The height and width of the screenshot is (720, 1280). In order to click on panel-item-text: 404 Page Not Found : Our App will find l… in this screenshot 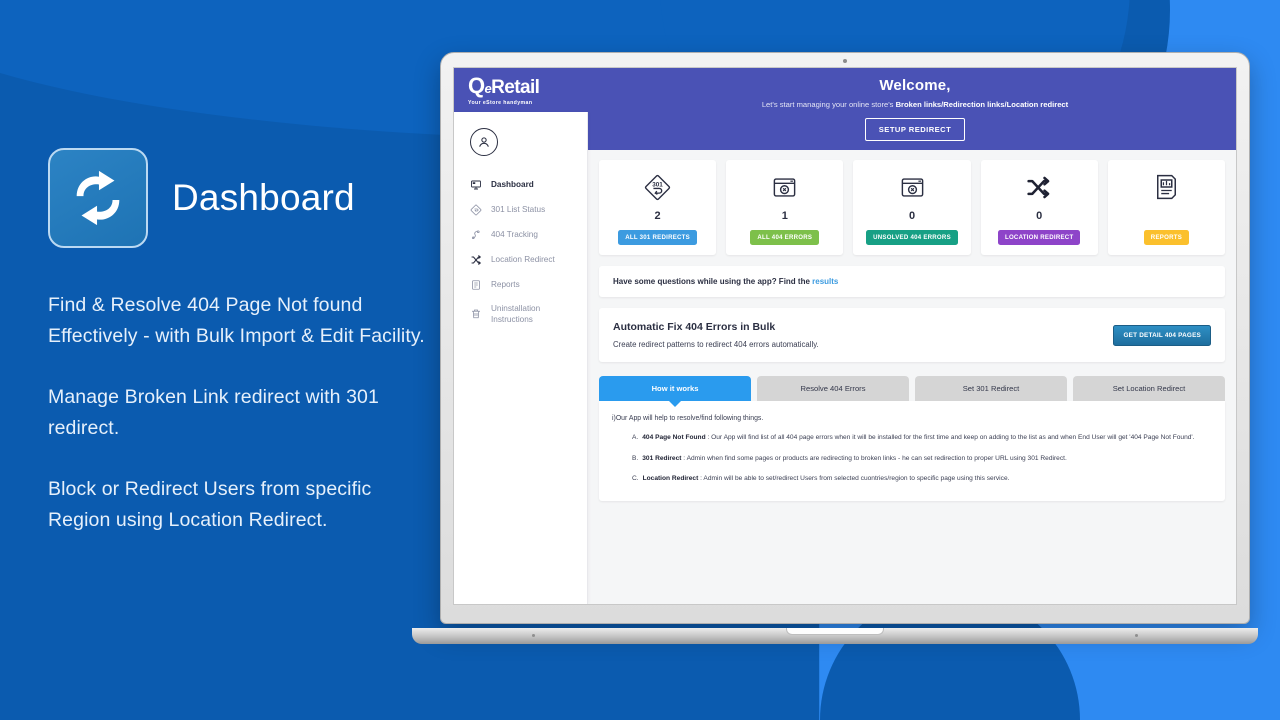, I will do `click(918, 438)`.